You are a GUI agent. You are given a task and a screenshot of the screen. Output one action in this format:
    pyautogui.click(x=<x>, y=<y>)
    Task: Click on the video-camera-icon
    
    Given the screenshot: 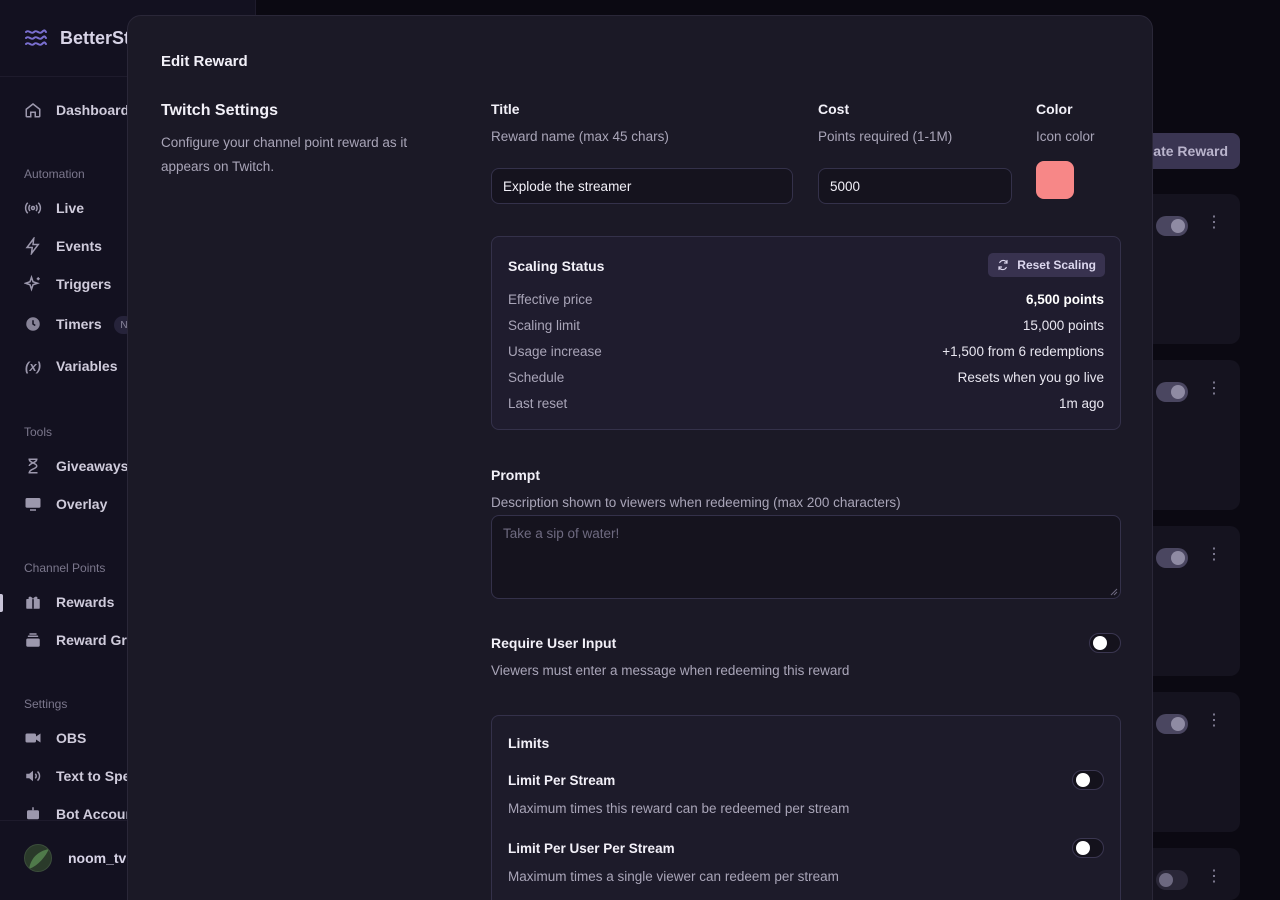 What is the action you would take?
    pyautogui.click(x=33, y=738)
    